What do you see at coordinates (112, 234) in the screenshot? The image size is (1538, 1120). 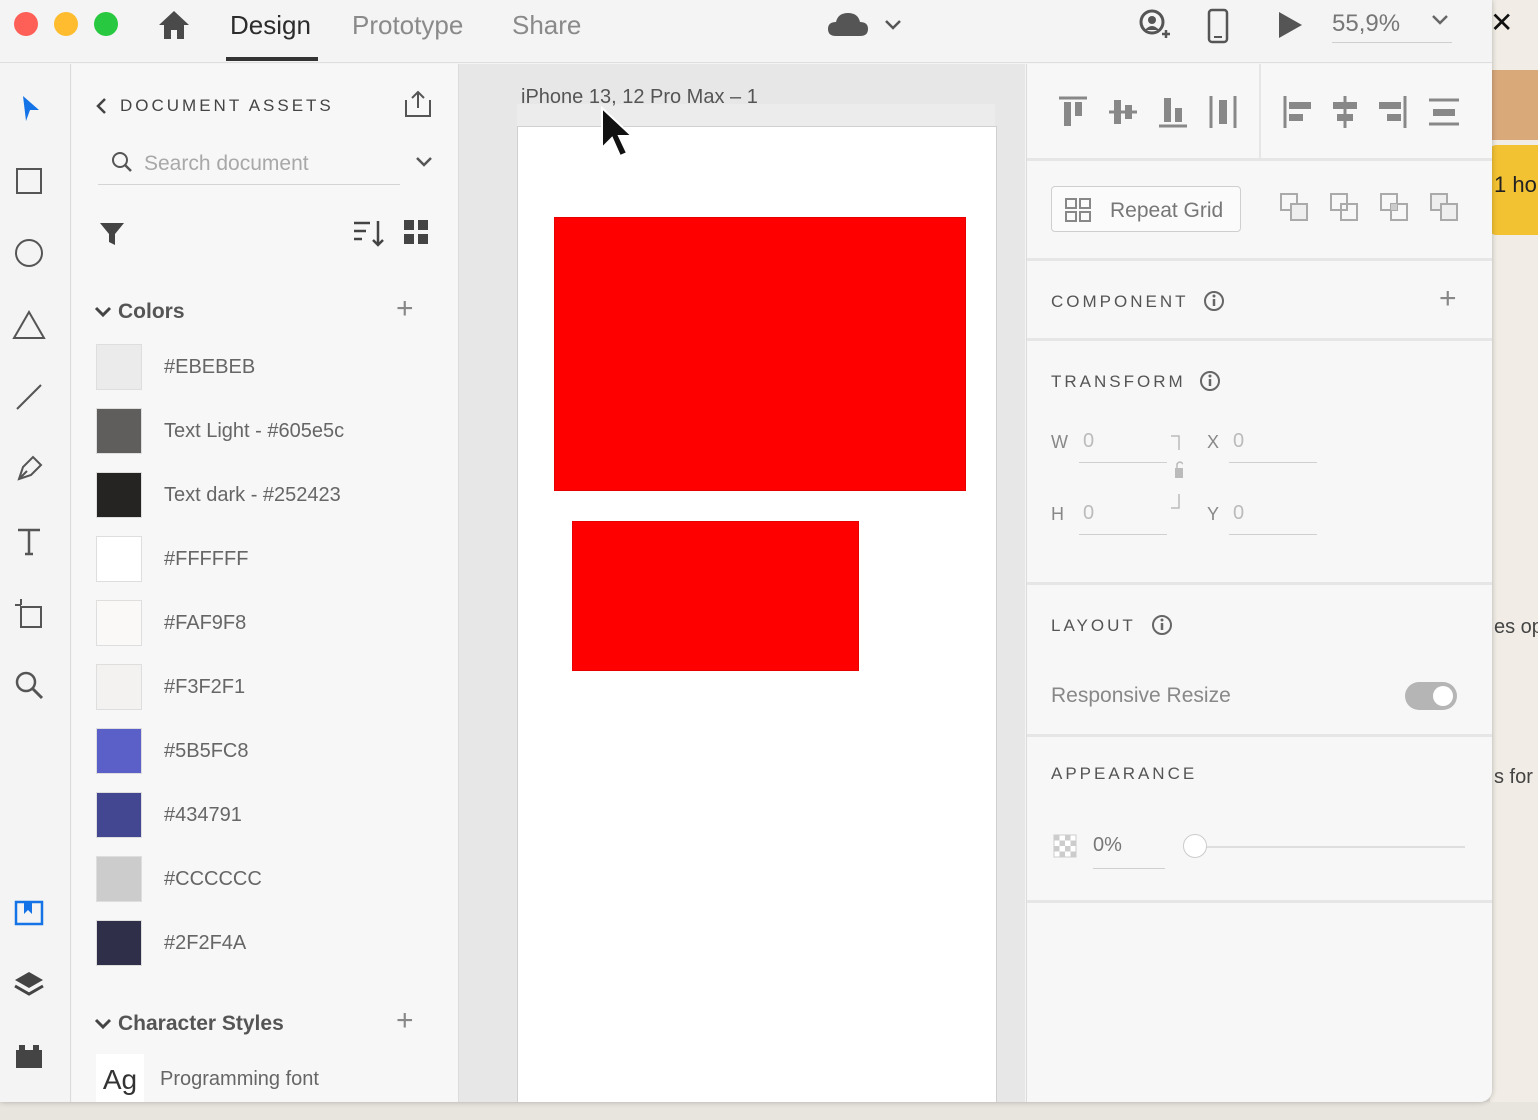 I see `filter-icon` at bounding box center [112, 234].